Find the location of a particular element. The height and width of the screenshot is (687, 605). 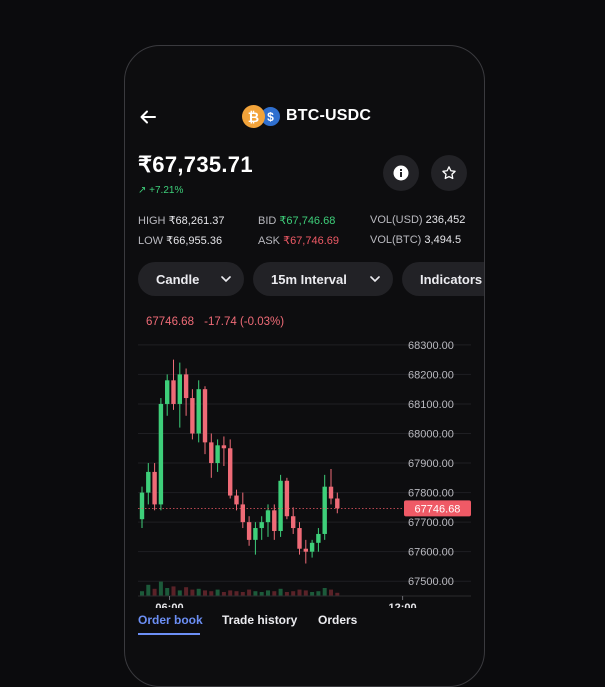

chart-controls: Candle 15m Interval Indicators is located at coordinates (311, 280).